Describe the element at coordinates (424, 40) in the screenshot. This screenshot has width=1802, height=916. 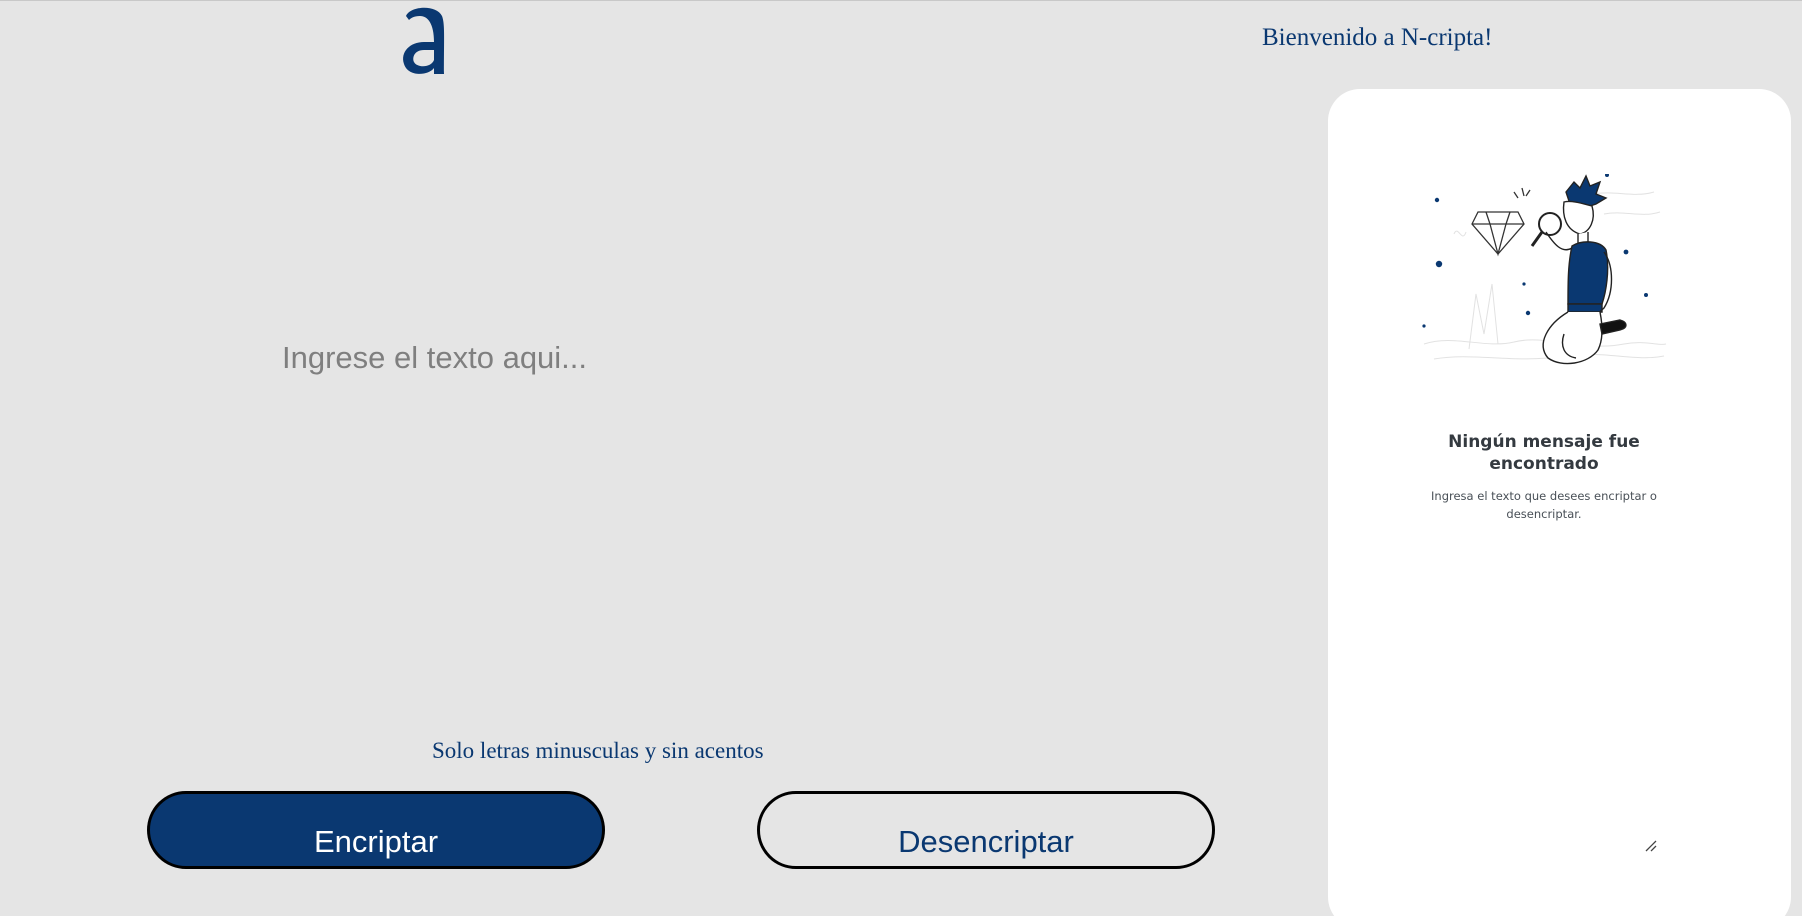
I see `alura-logo-icon` at that location.